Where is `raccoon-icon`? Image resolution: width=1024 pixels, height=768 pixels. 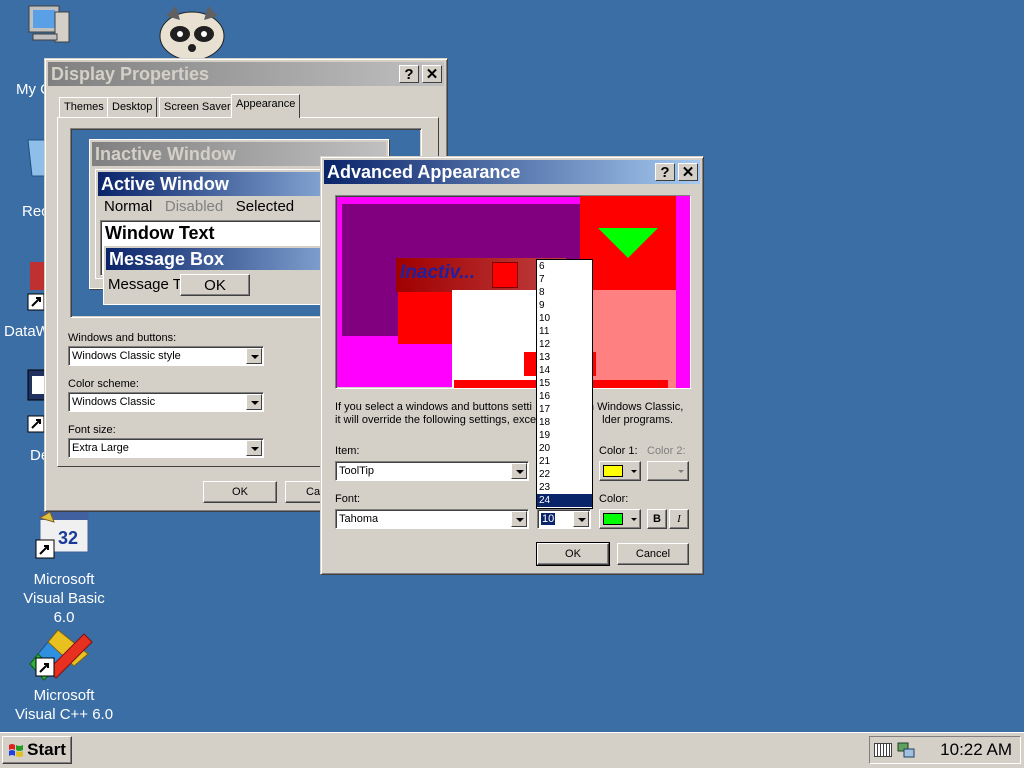
raccoon-icon is located at coordinates (192, 33).